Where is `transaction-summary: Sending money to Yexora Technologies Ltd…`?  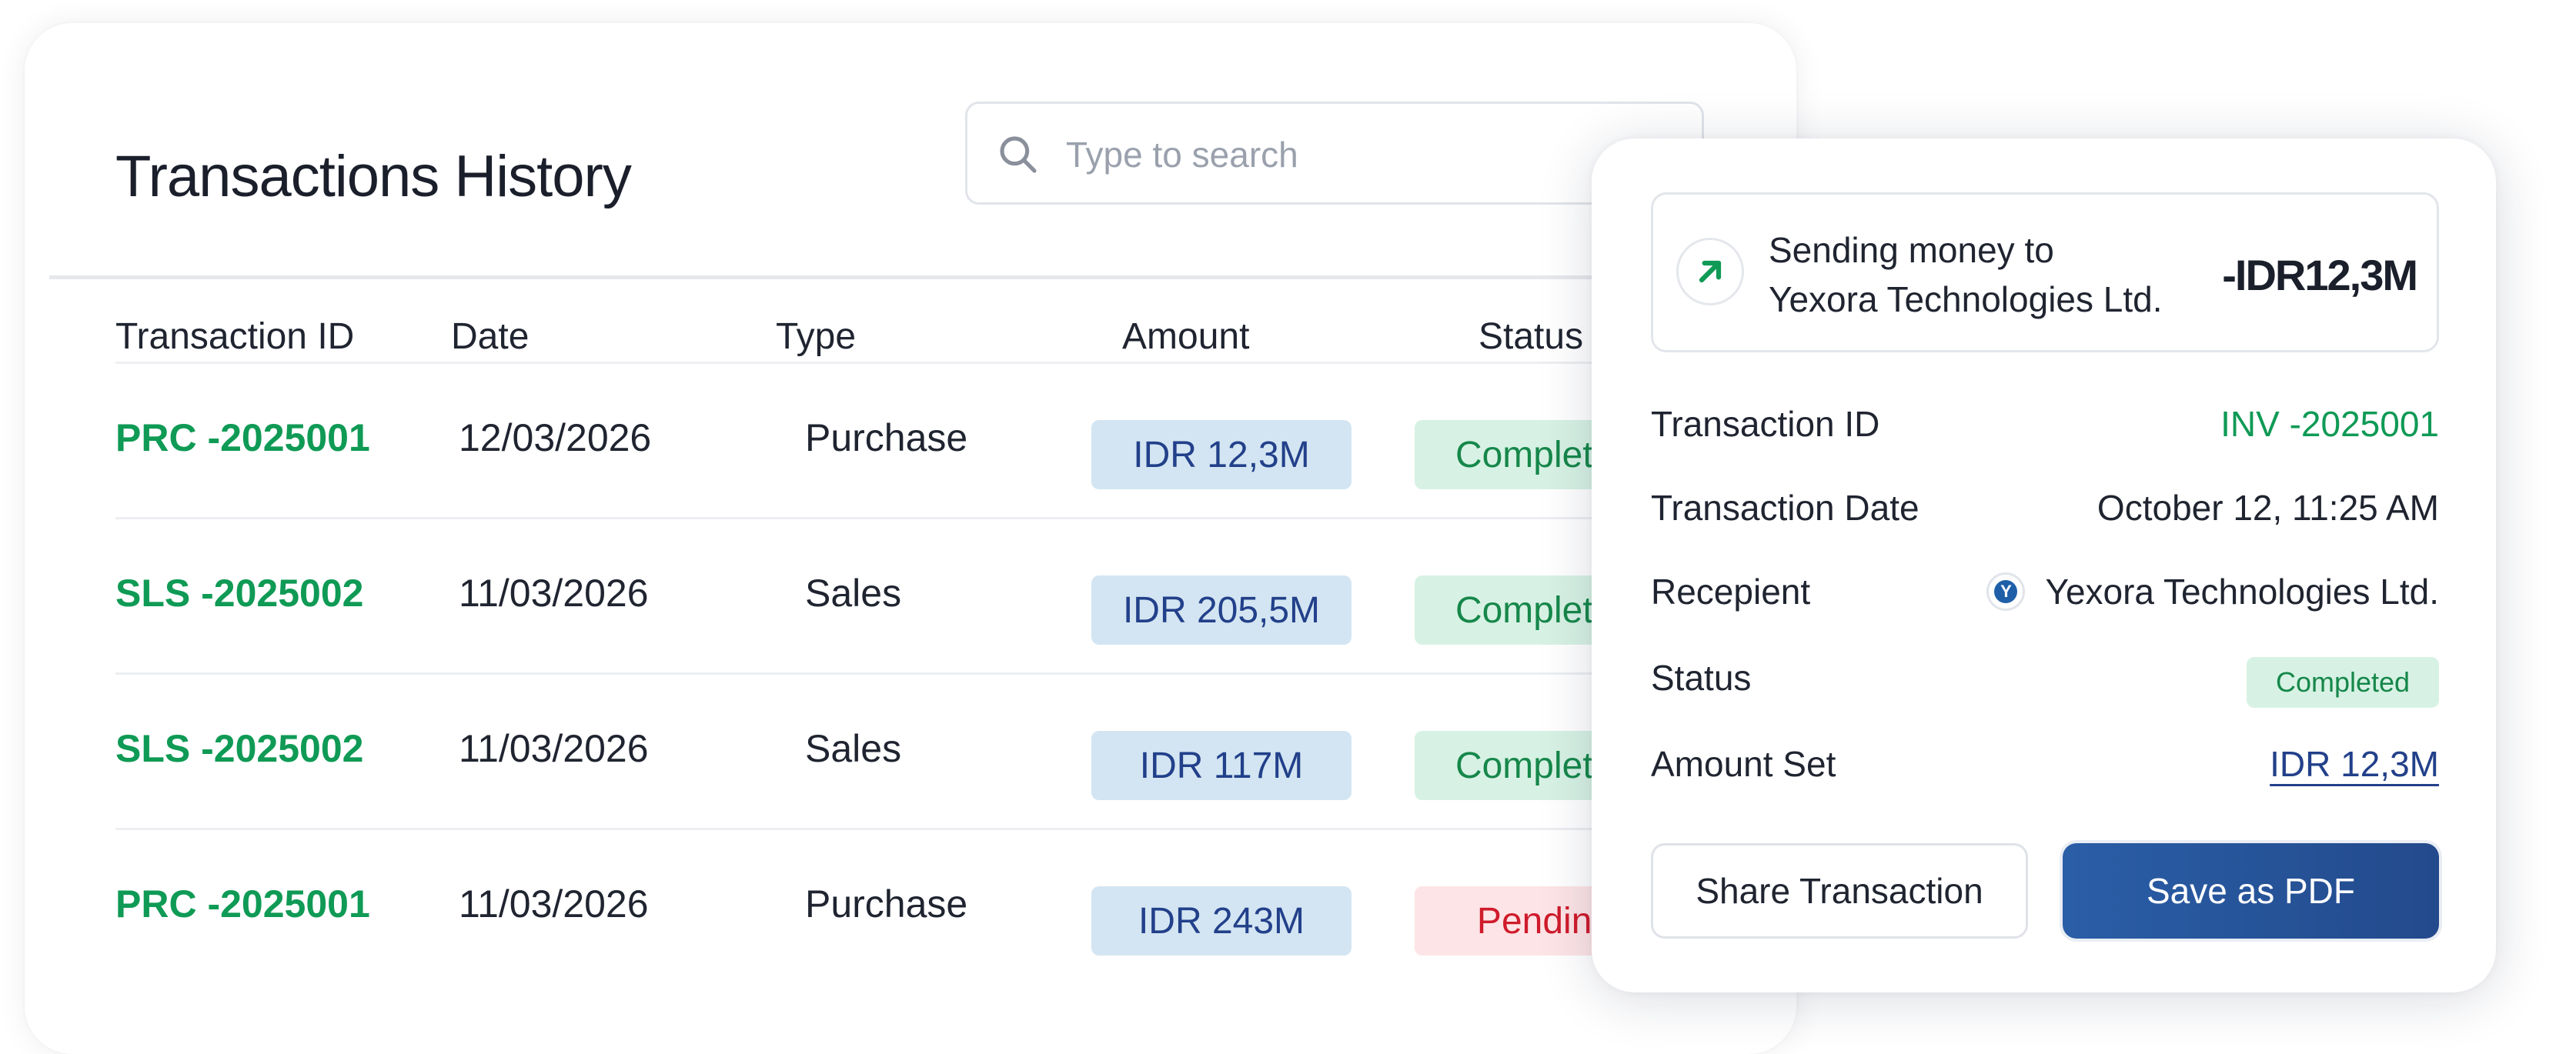
transaction-summary: Sending money to Yexora Technologies Ltd… is located at coordinates (2045, 272).